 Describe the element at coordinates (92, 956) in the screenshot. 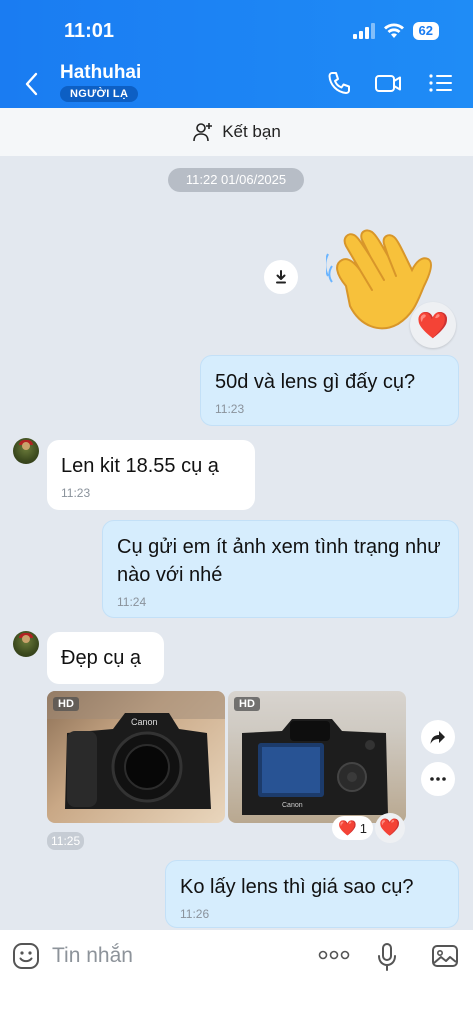

I see `message-input: Tin nhắn` at that location.